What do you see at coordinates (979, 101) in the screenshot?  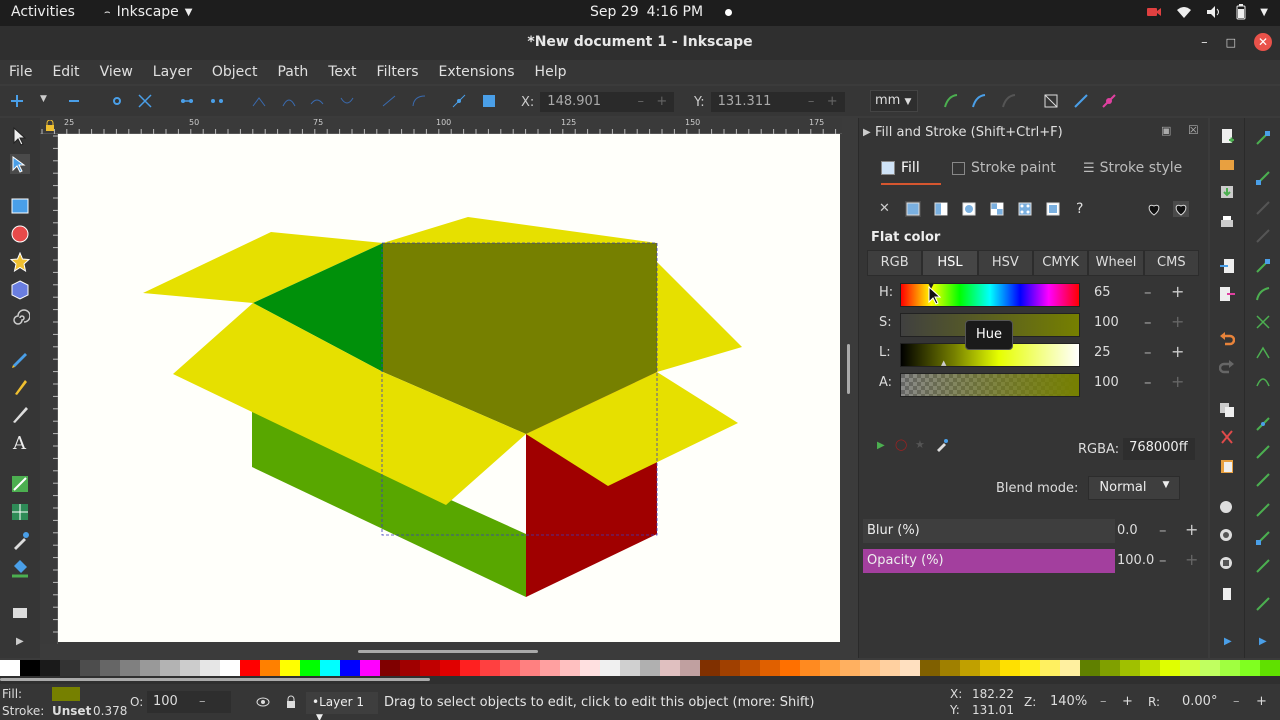 I see `show-outline-icon` at bounding box center [979, 101].